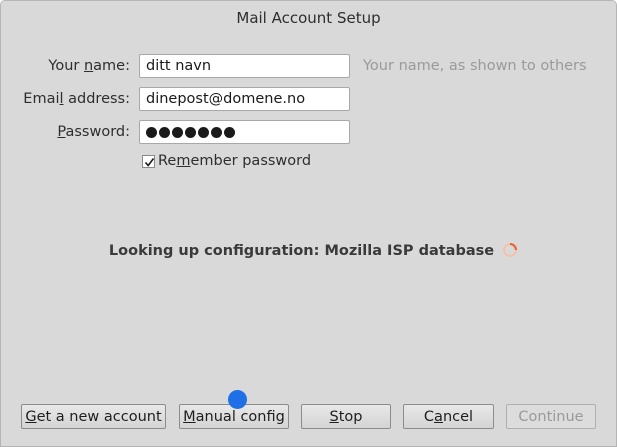 This screenshot has width=617, height=447. What do you see at coordinates (93, 132) in the screenshot?
I see `password-label: Password:` at bounding box center [93, 132].